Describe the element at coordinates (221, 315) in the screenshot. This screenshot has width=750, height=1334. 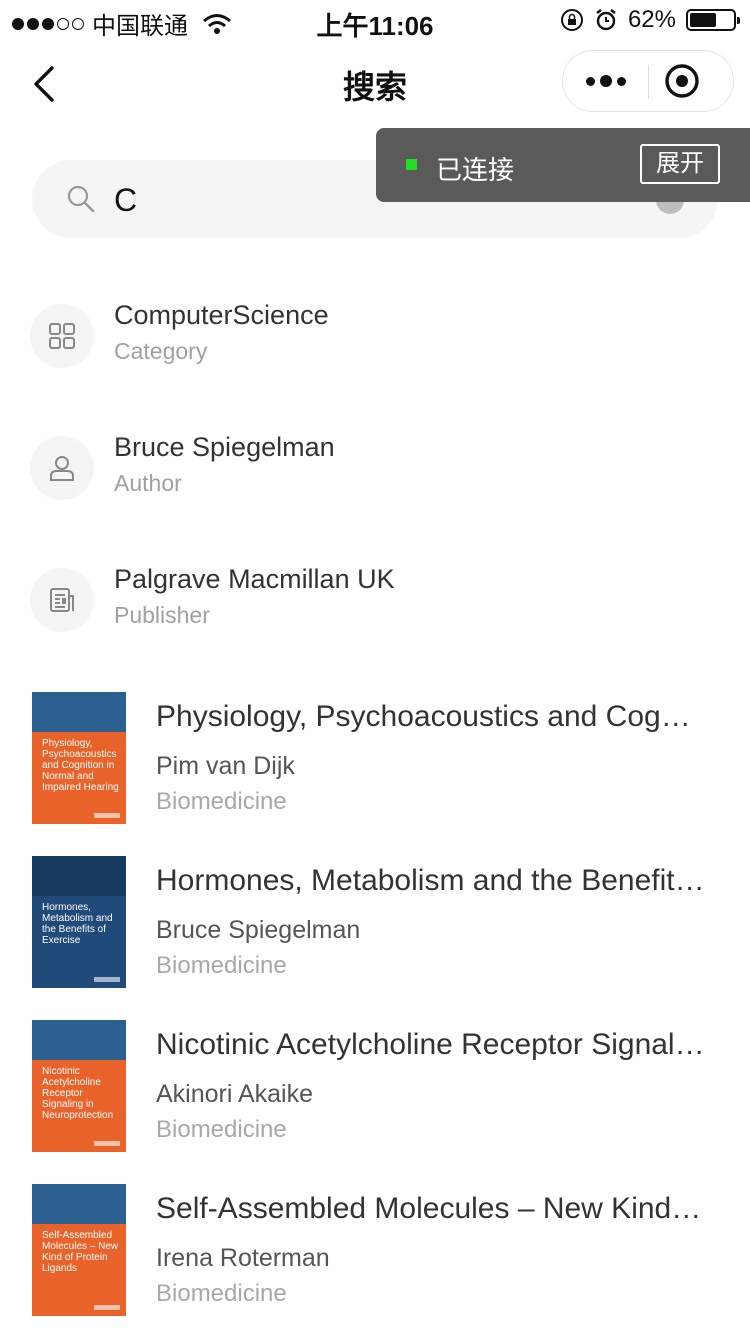
I see `suggestion-title: ComputerScience` at that location.